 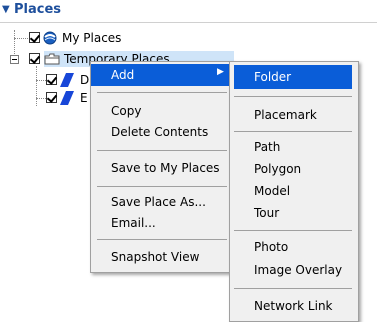 What do you see at coordinates (162, 132) in the screenshot?
I see `menu-item-delete-contents: Delete Contents` at bounding box center [162, 132].